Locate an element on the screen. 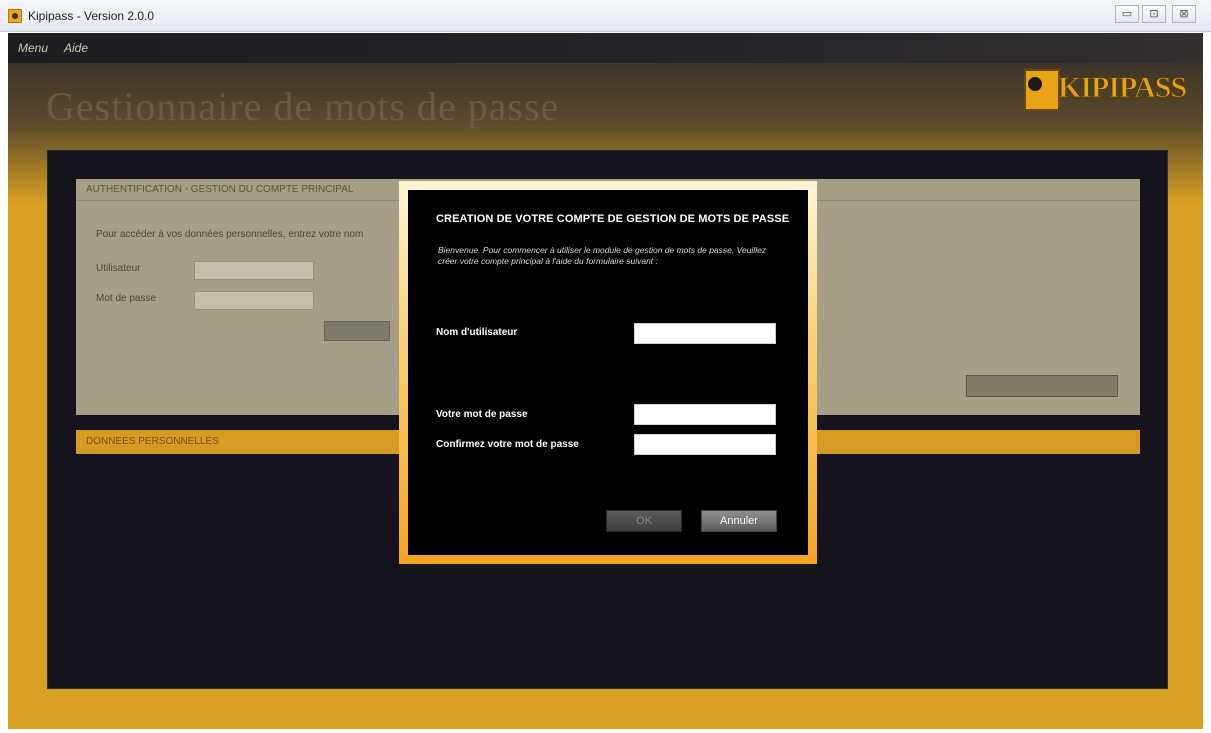 The height and width of the screenshot is (733, 1211). app-icon is located at coordinates (15, 16).